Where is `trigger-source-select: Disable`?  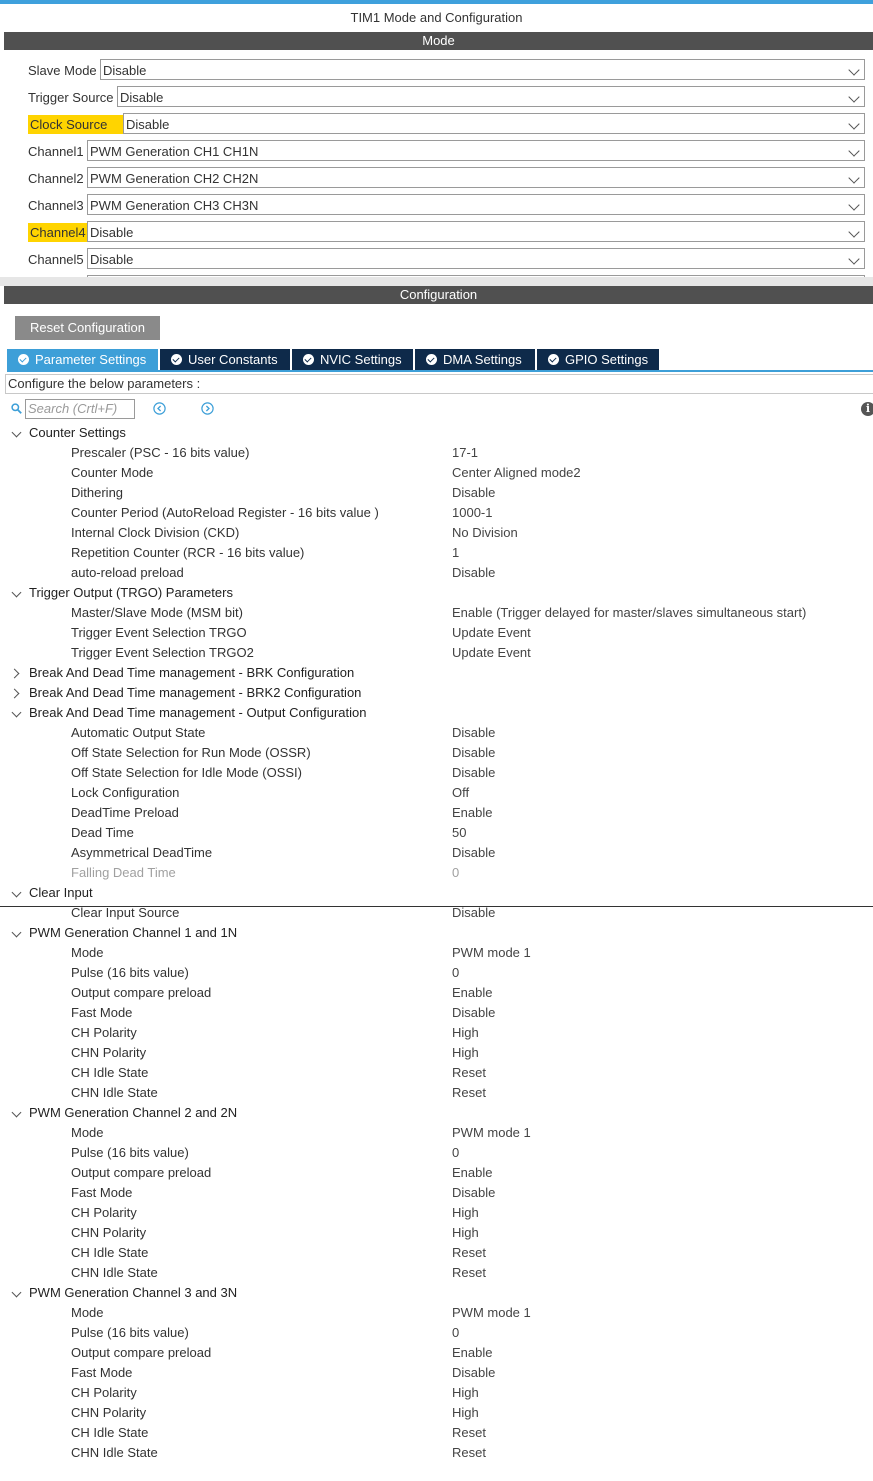
trigger-source-select: Disable is located at coordinates (491, 96).